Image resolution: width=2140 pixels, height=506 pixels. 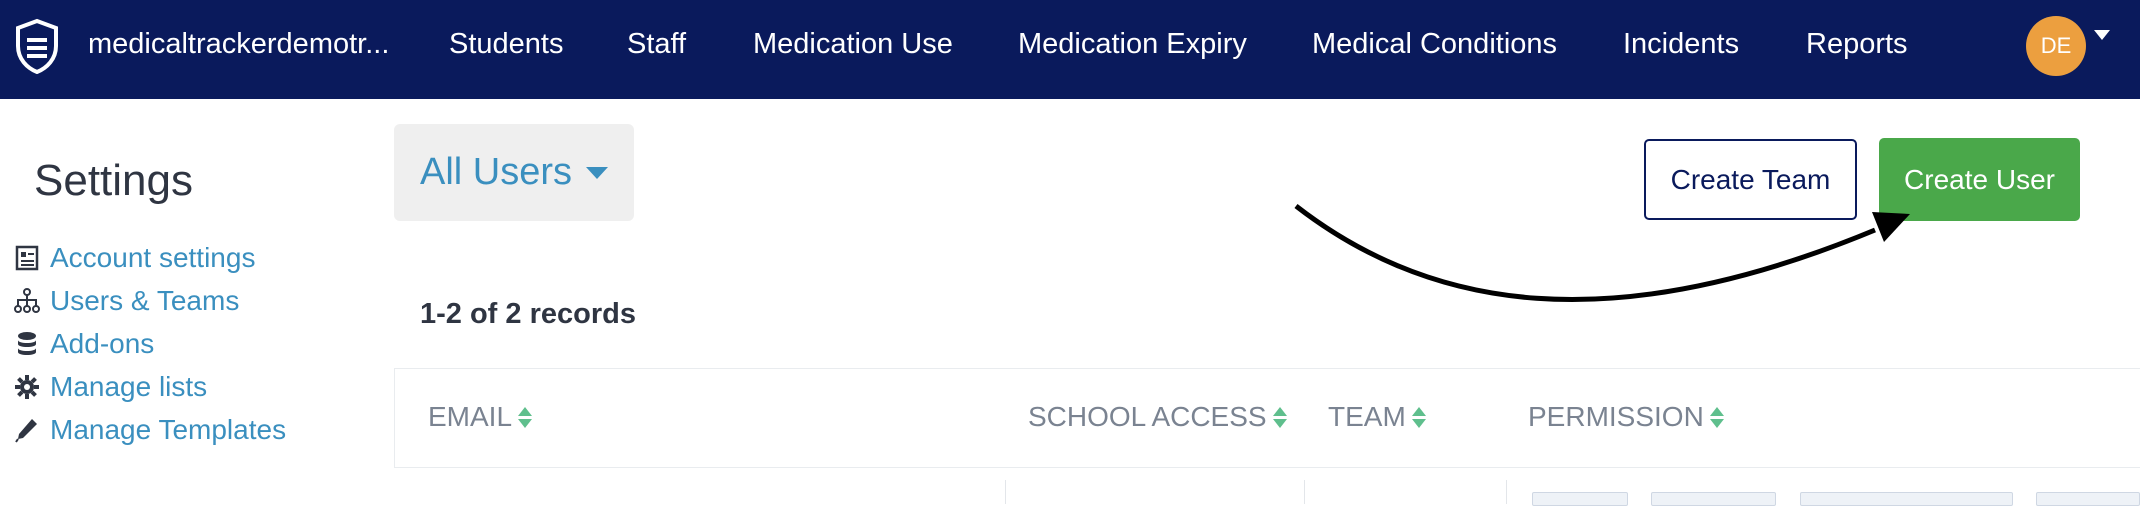 What do you see at coordinates (37, 46) in the screenshot?
I see `shield-logo-icon` at bounding box center [37, 46].